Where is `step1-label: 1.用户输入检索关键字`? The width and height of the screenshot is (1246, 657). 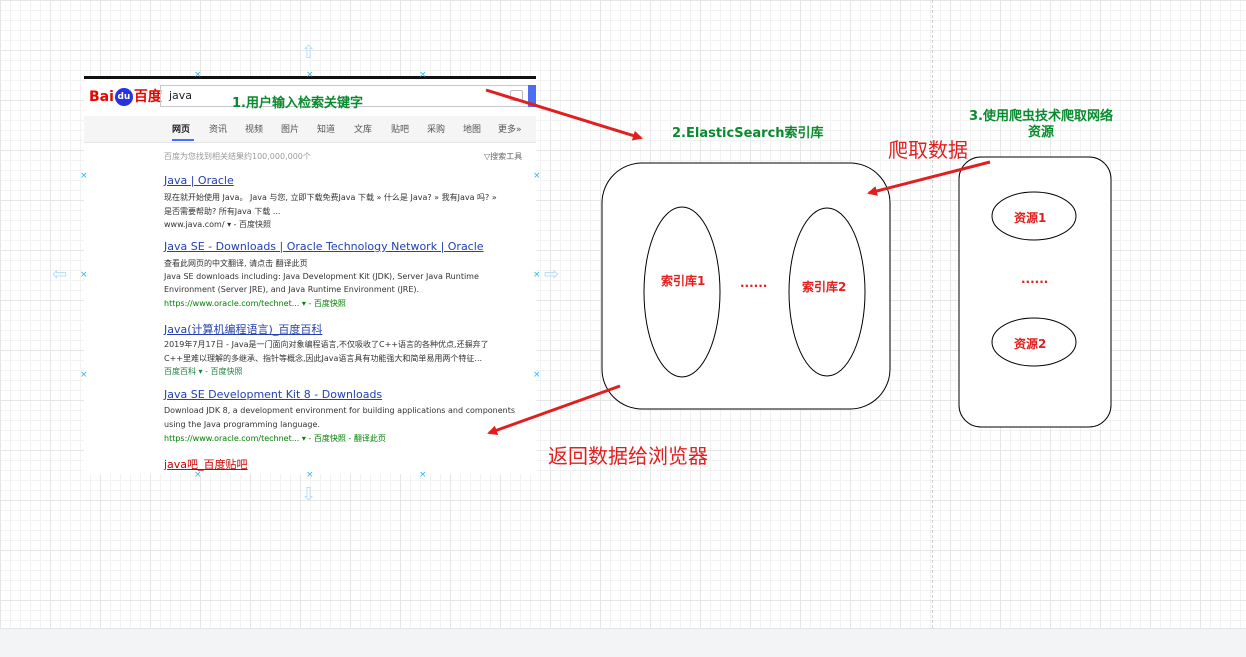 step1-label: 1.用户输入检索关键字 is located at coordinates (297, 103).